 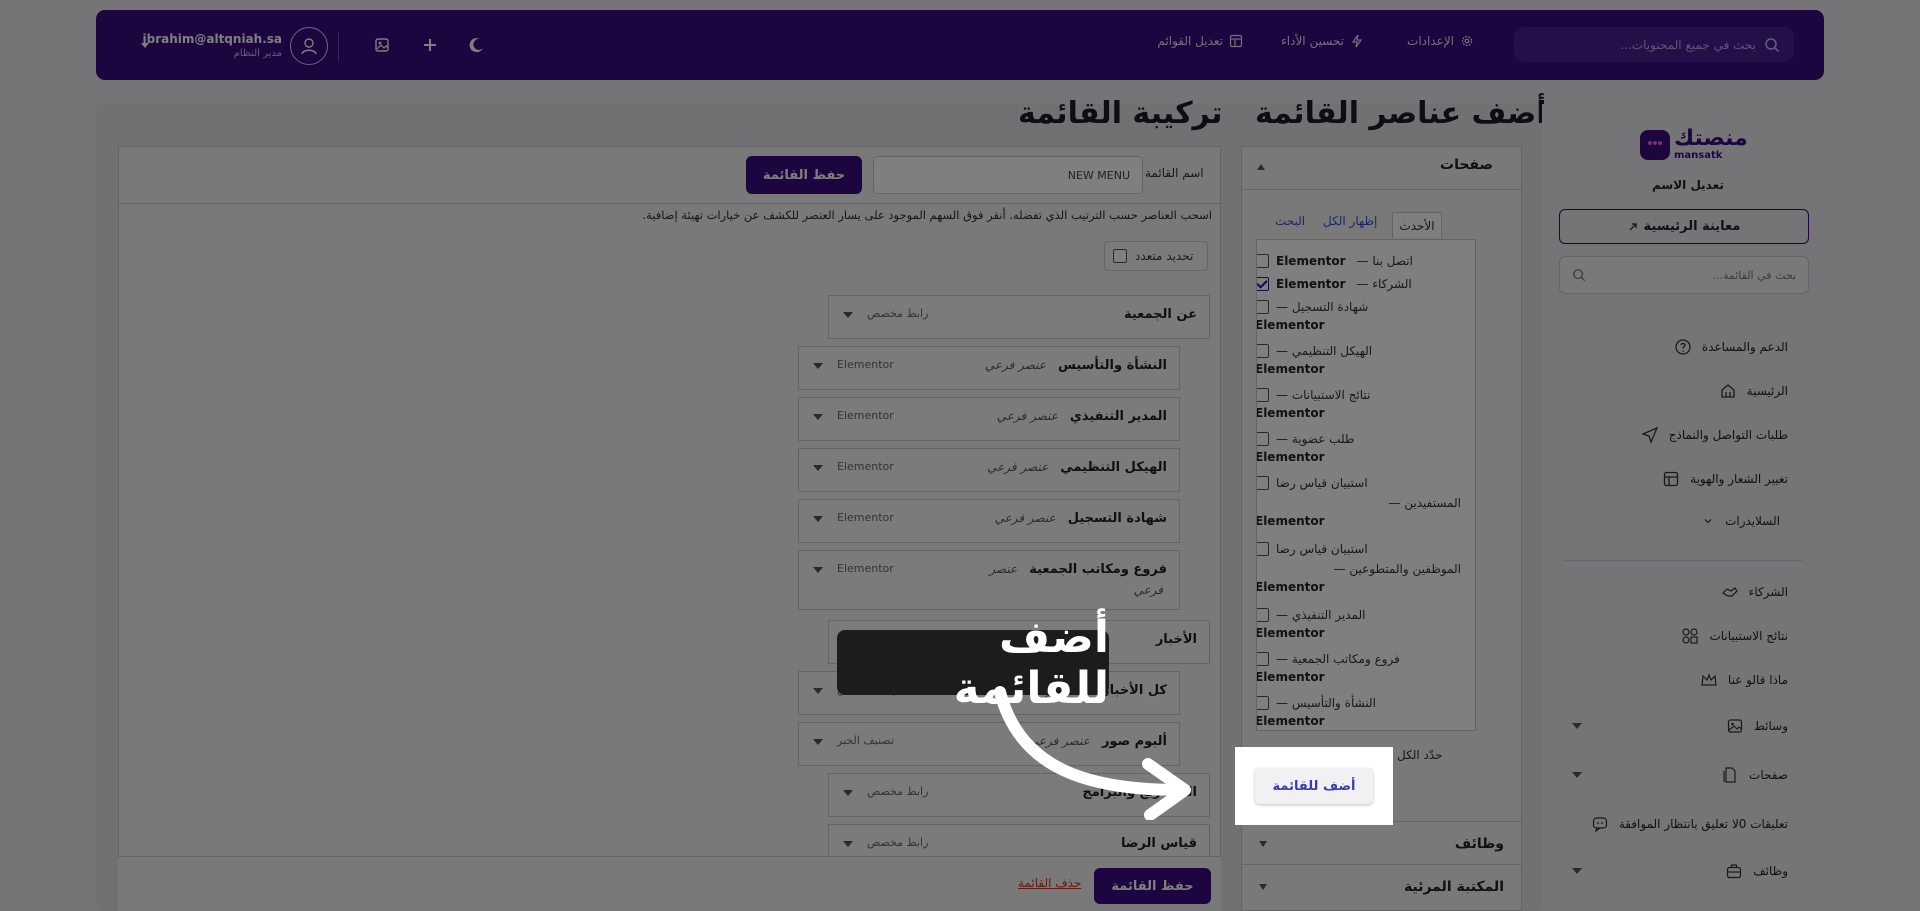 I want to click on pointer-arrow-icon, so click(x=1092, y=753).